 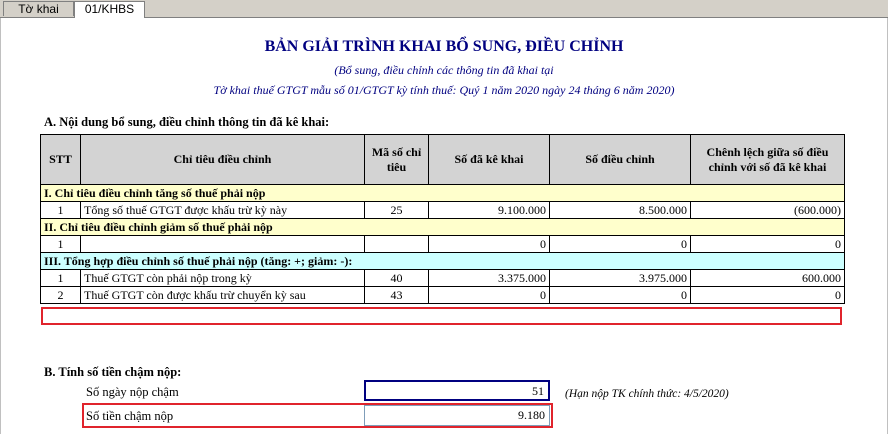 I want to click on cell-code: 40, so click(x=396, y=278).